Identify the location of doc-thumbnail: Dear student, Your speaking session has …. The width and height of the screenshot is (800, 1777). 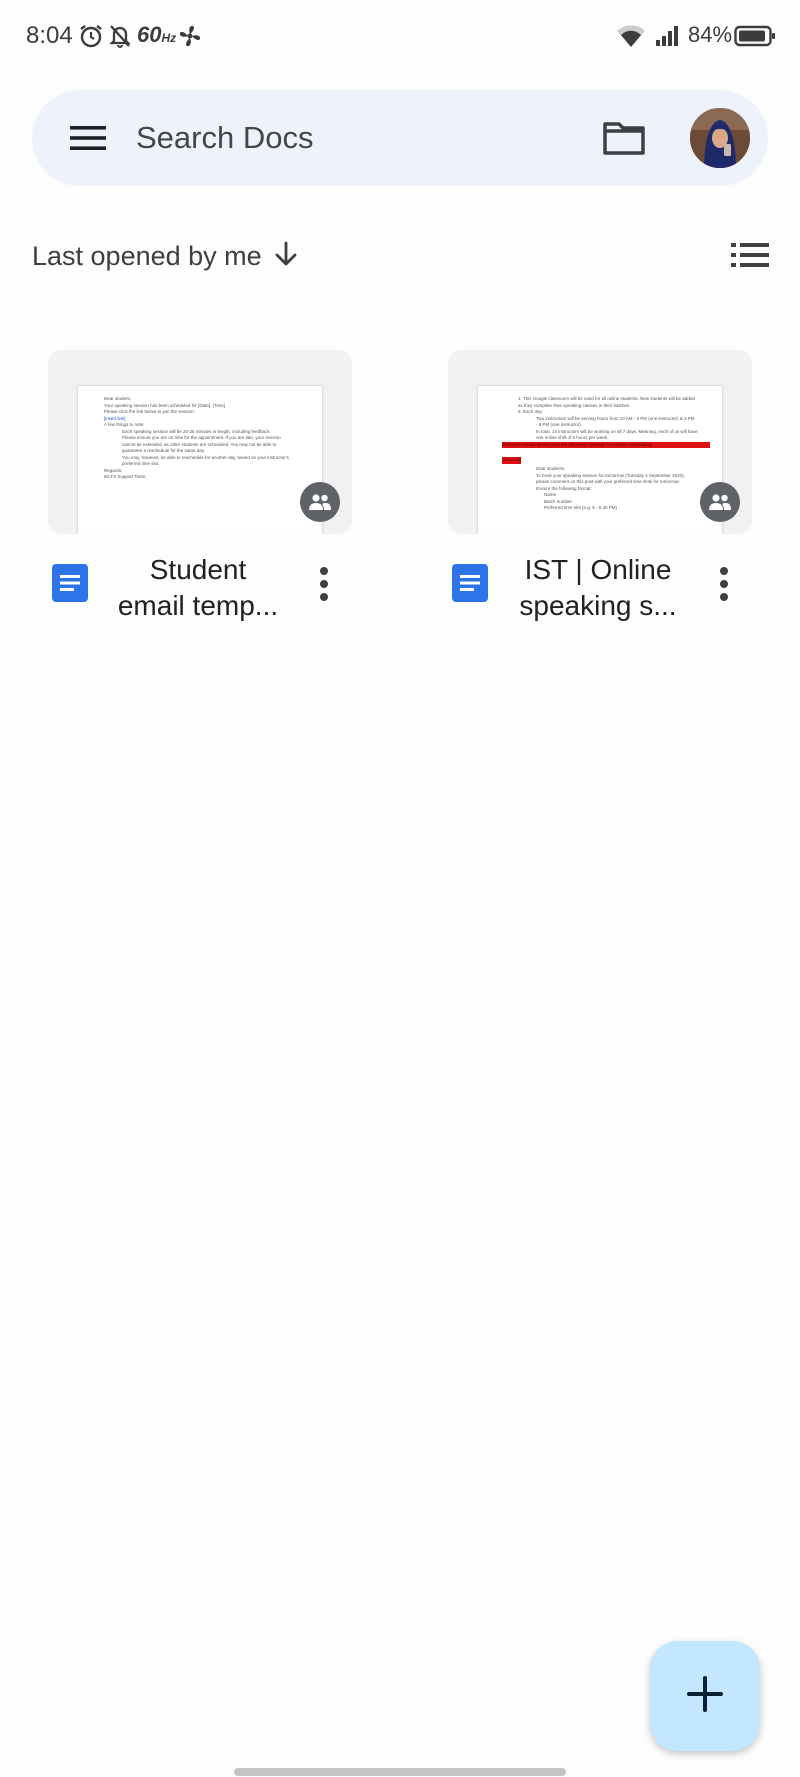
(200, 442).